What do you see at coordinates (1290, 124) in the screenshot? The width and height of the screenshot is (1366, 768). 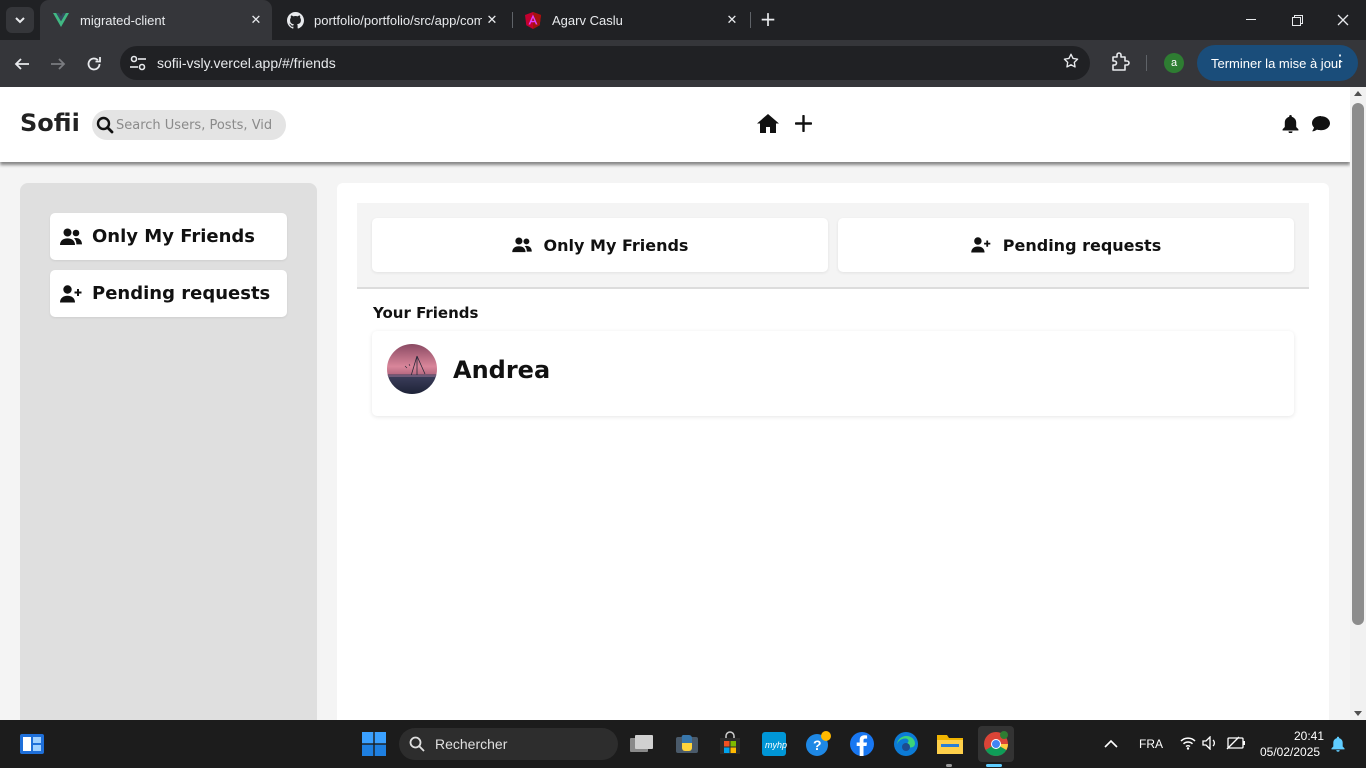 I see `bell-icon` at bounding box center [1290, 124].